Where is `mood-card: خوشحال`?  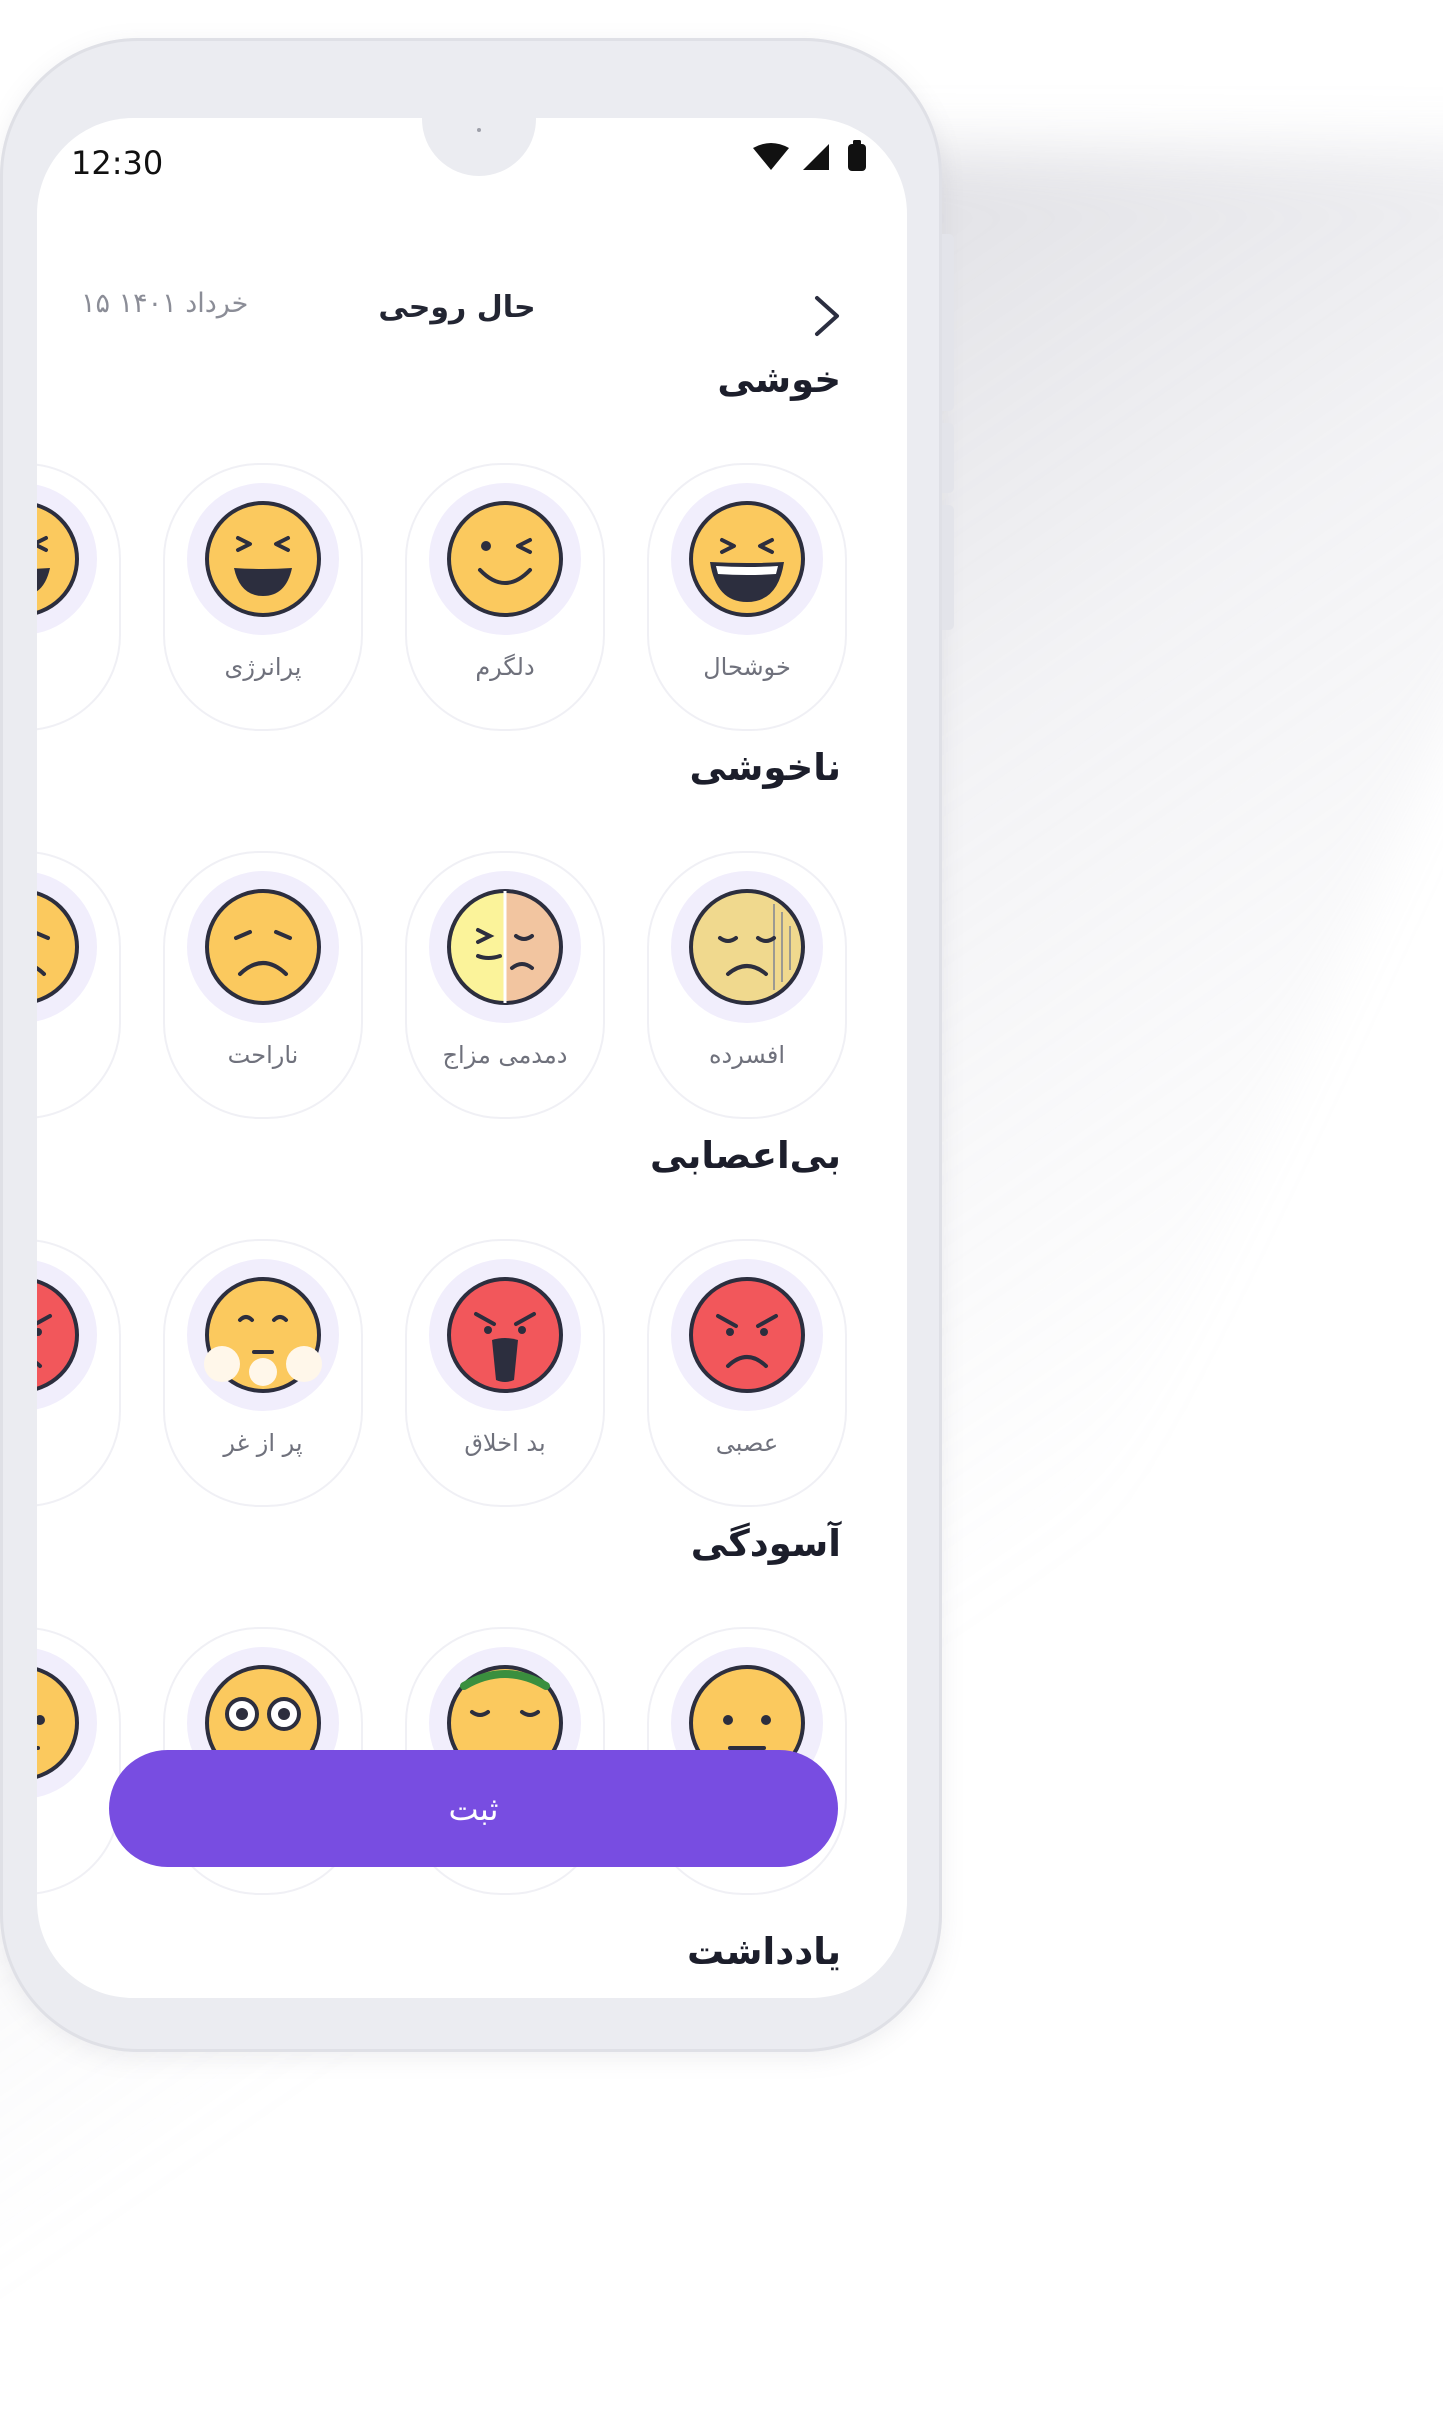
mood-card: خوشحال is located at coordinates (747, 597).